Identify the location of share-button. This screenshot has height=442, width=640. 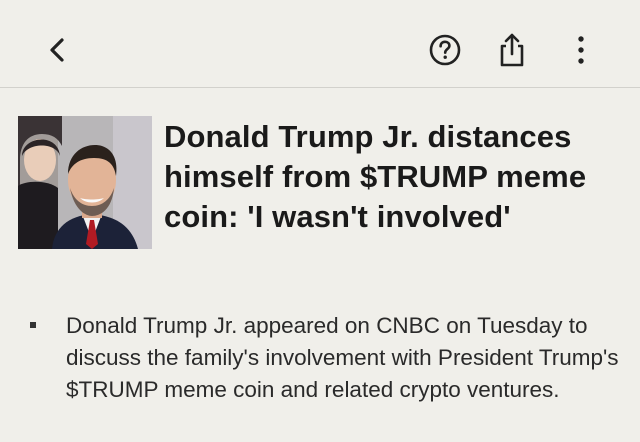
(512, 50).